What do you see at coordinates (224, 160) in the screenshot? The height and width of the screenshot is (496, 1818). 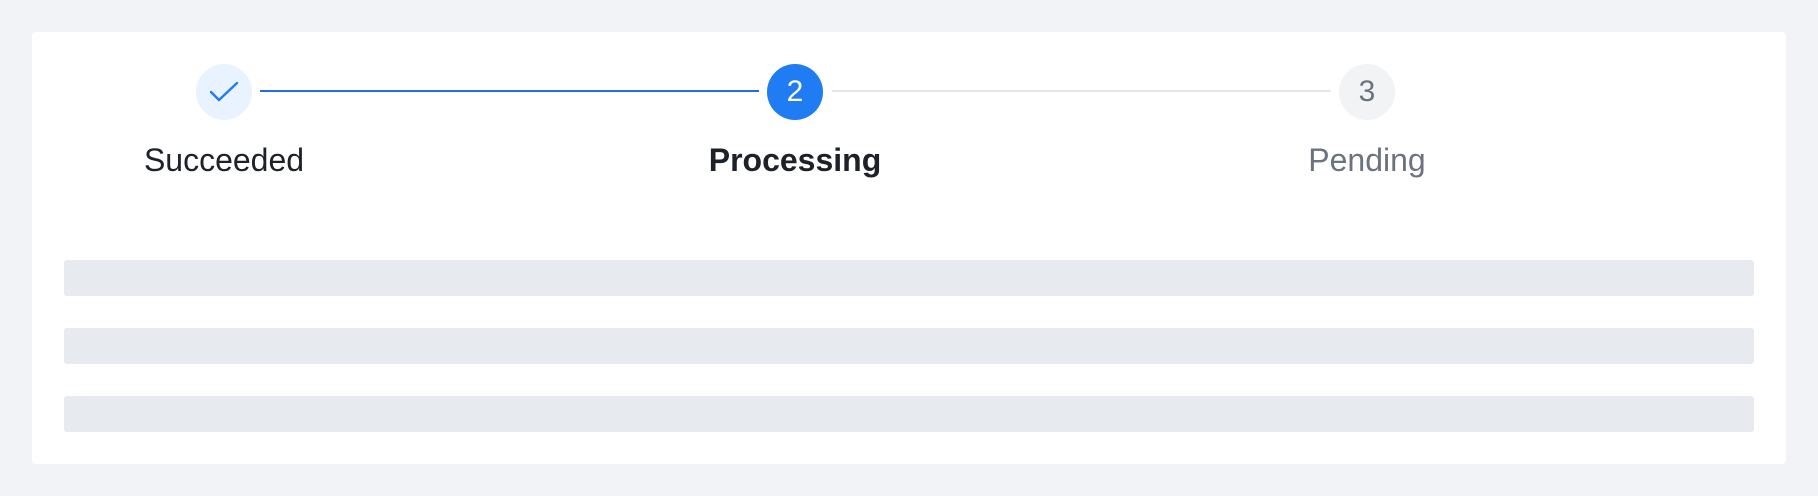 I see `step-1-label: Succeeded` at bounding box center [224, 160].